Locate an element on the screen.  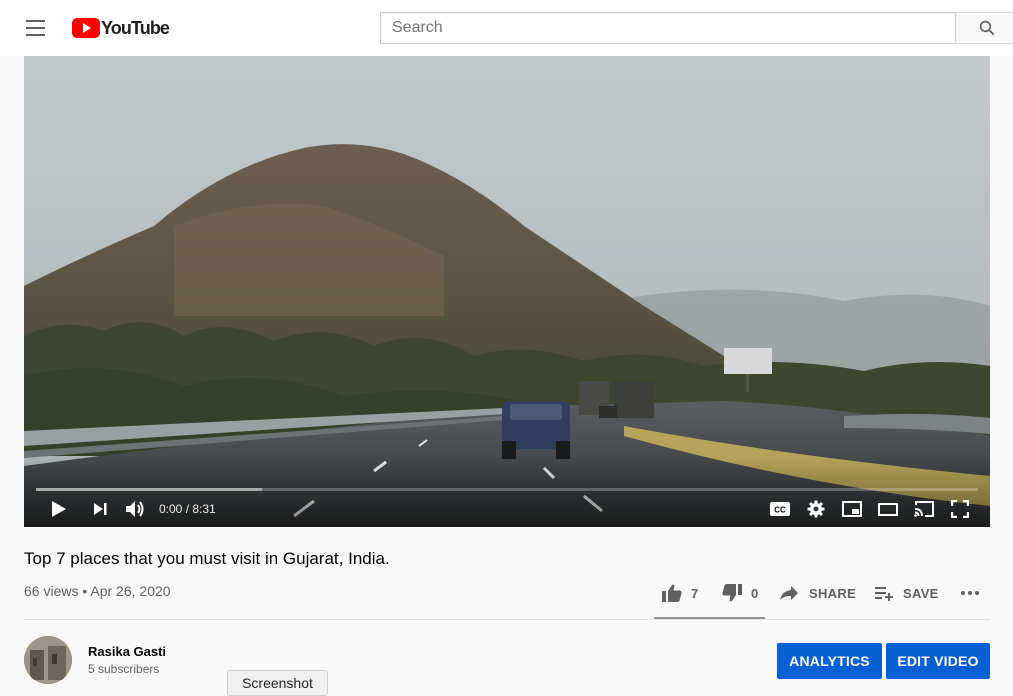
settings-button is located at coordinates (816, 509).